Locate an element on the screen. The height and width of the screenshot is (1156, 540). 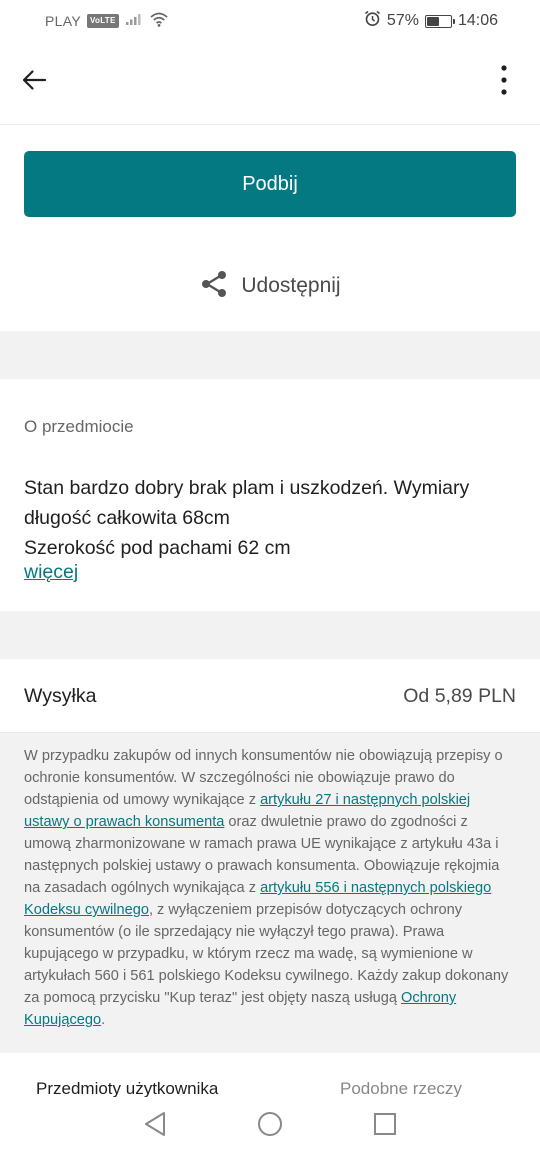
back-button is located at coordinates (34, 82).